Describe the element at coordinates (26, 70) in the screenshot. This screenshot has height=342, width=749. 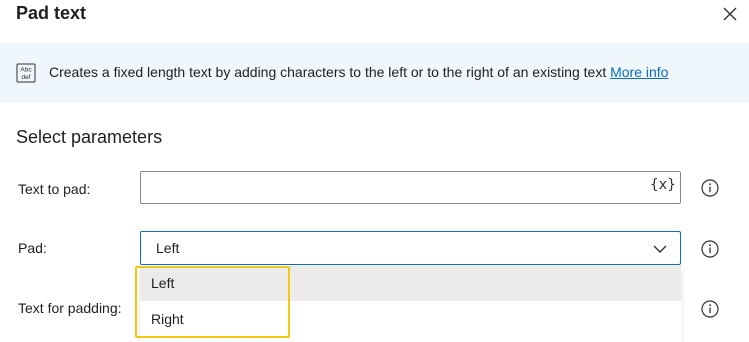
I see `banner-icon-top-text: Abc` at that location.